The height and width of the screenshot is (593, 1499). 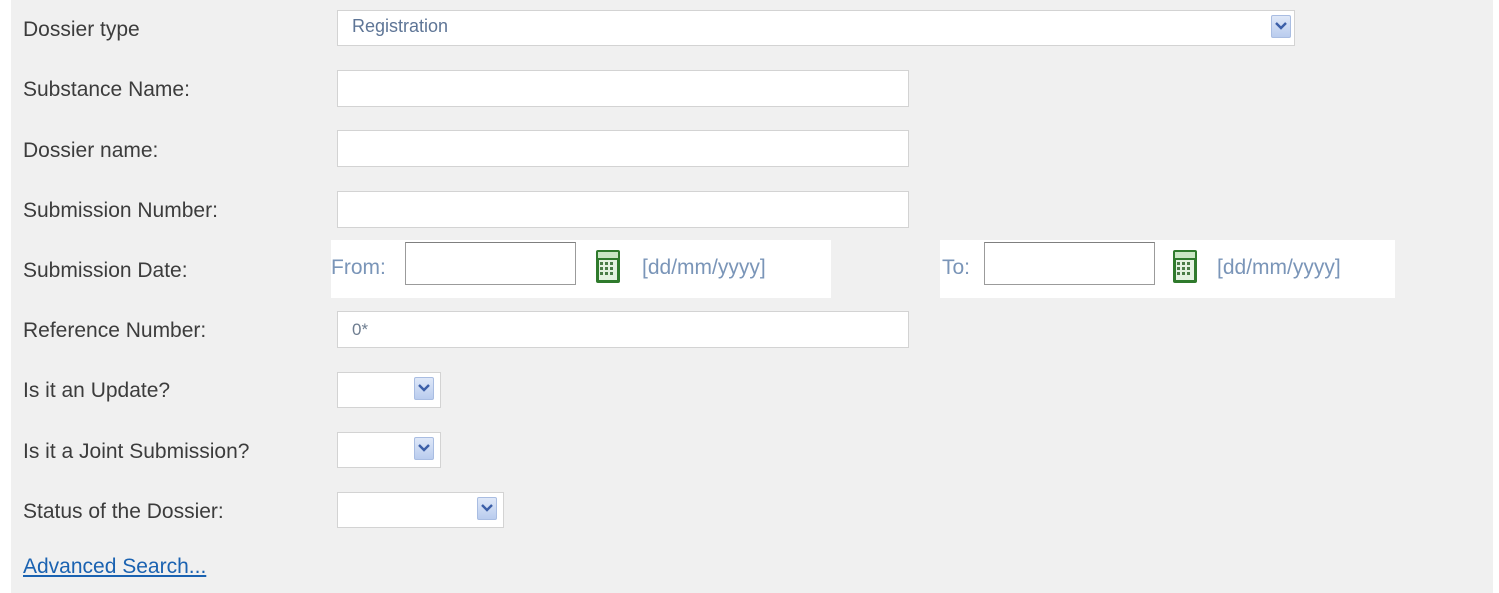 I want to click on dossier-type-value: Registration, so click(x=400, y=26).